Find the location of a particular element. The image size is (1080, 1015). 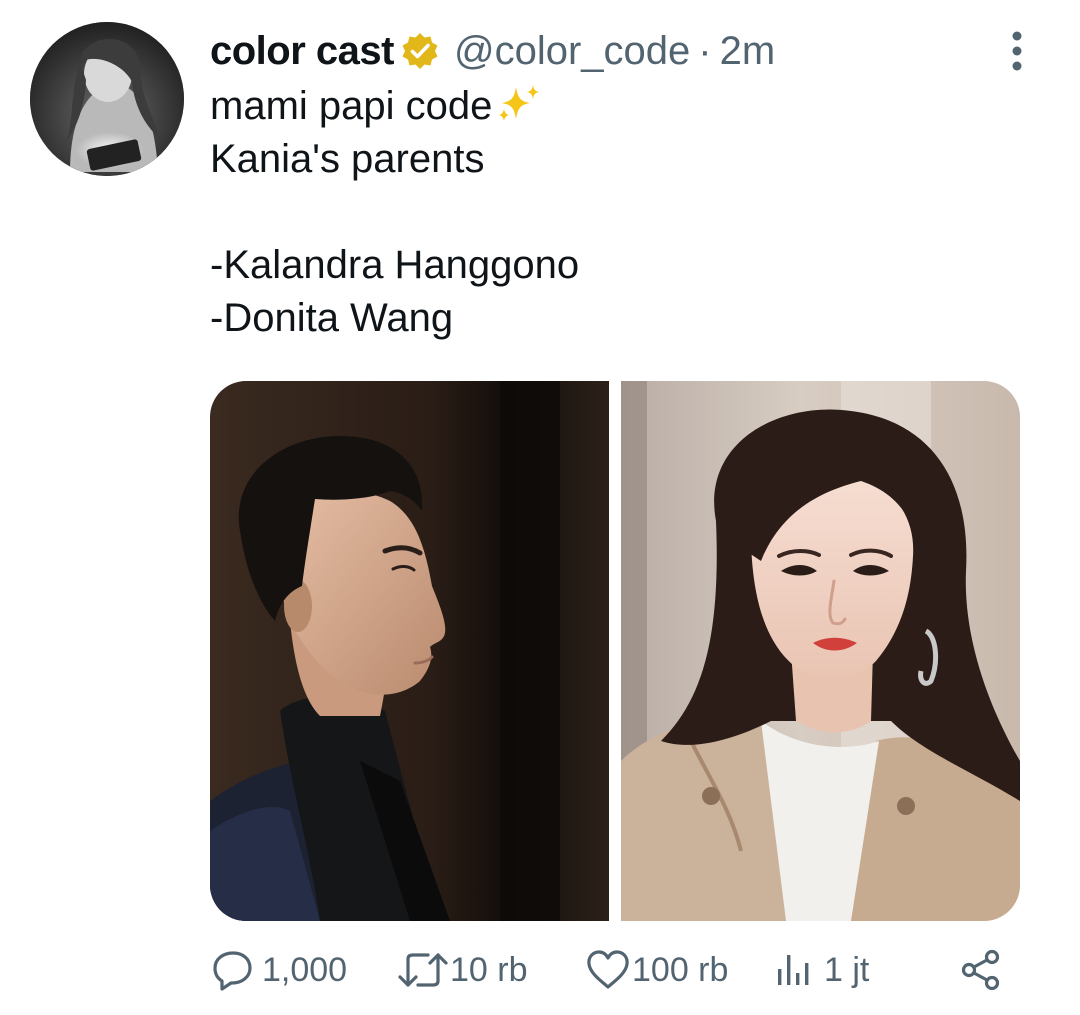

reply-button: 1,000 is located at coordinates (278, 970).